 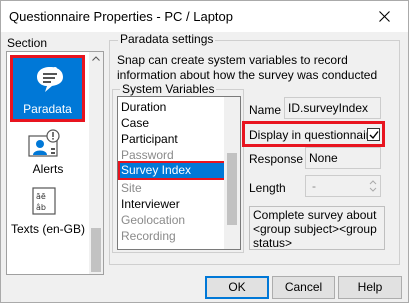 I want to click on section-item-paradata: Paradata, so click(x=47, y=88).